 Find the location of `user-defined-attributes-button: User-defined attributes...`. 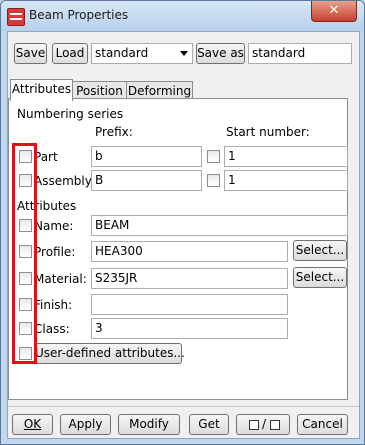

user-defined-attributes-button: User-defined attributes... is located at coordinates (109, 353).